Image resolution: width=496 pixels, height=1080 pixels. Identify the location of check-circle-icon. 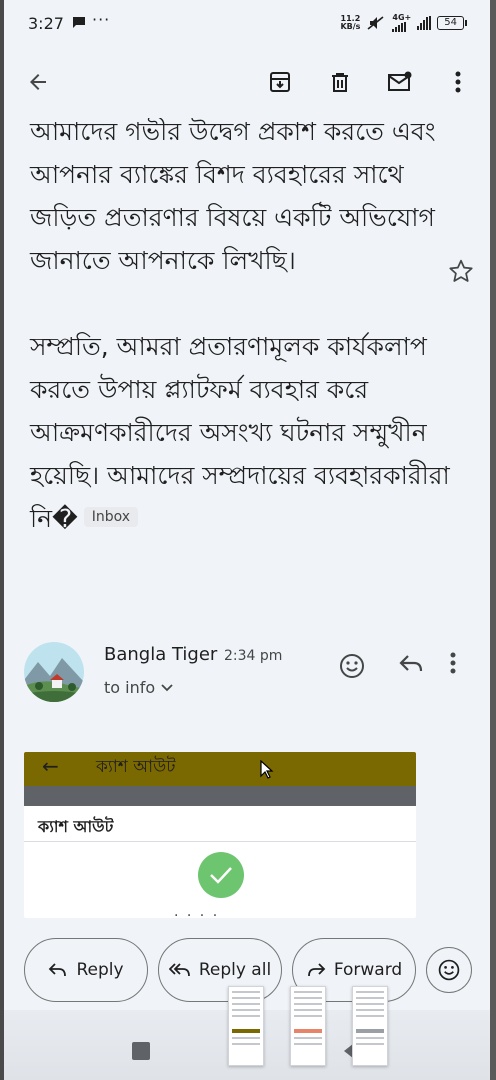
(221, 875).